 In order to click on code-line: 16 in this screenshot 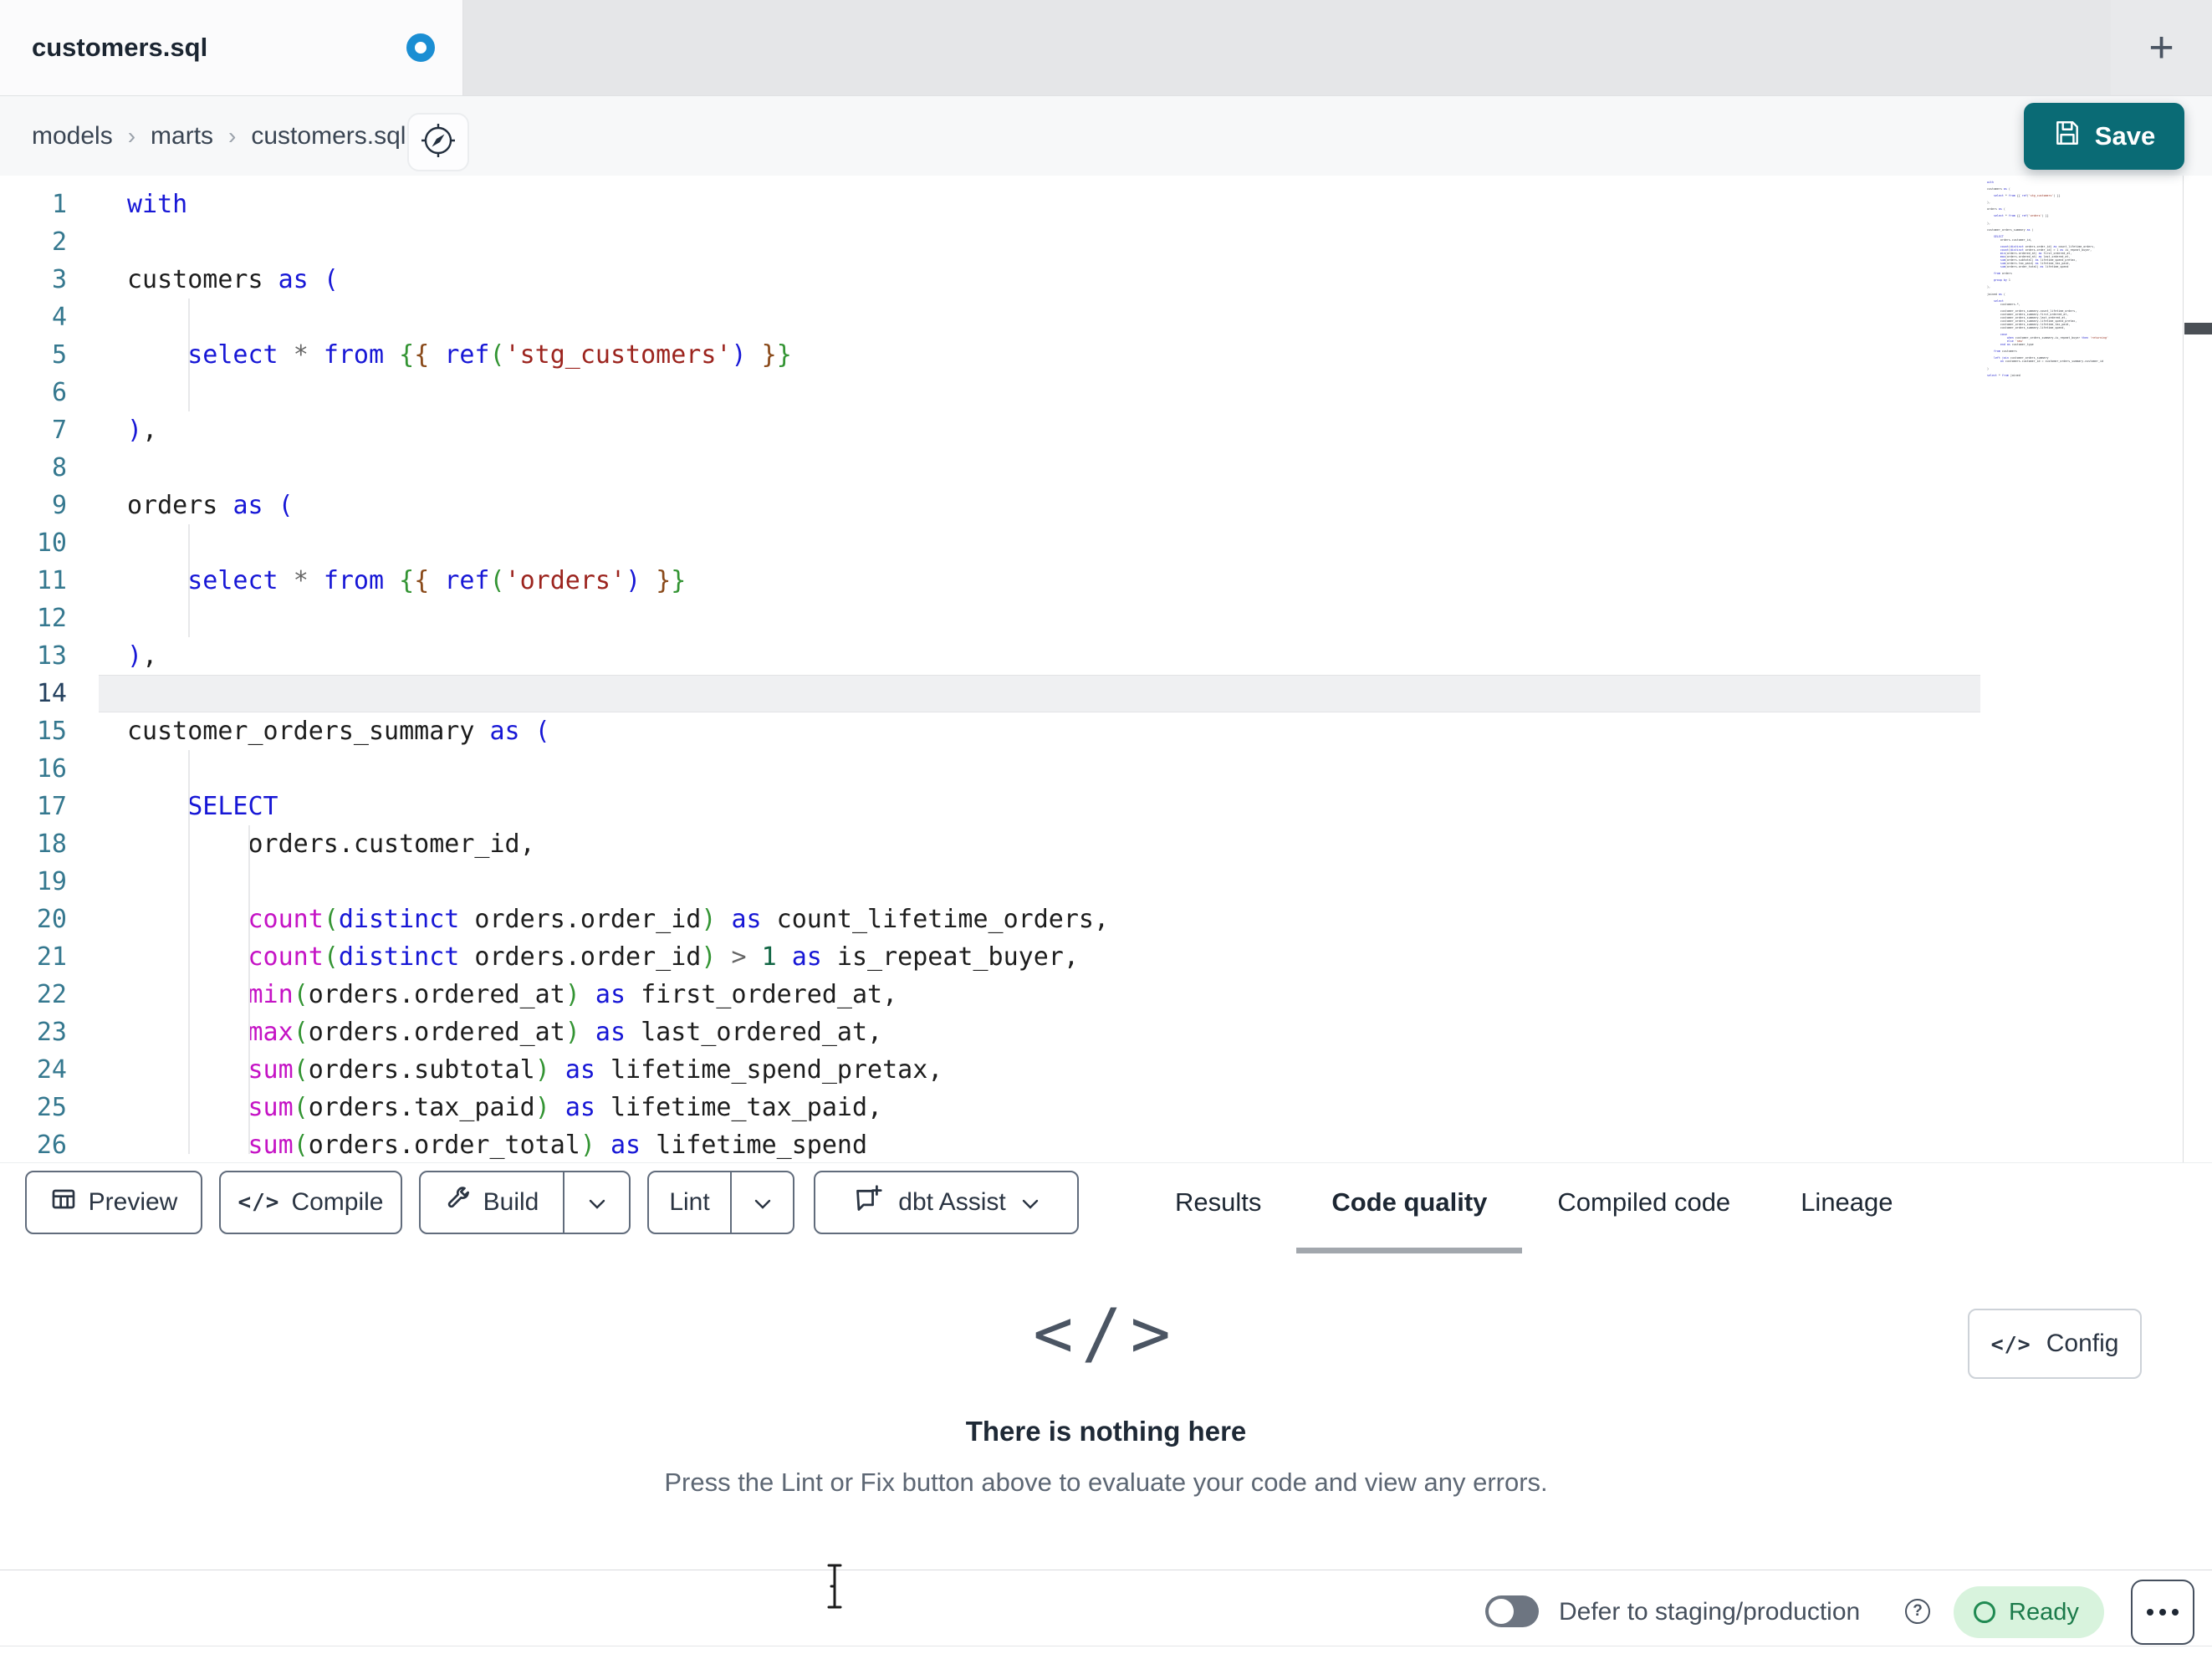, I will do `click(990, 769)`.